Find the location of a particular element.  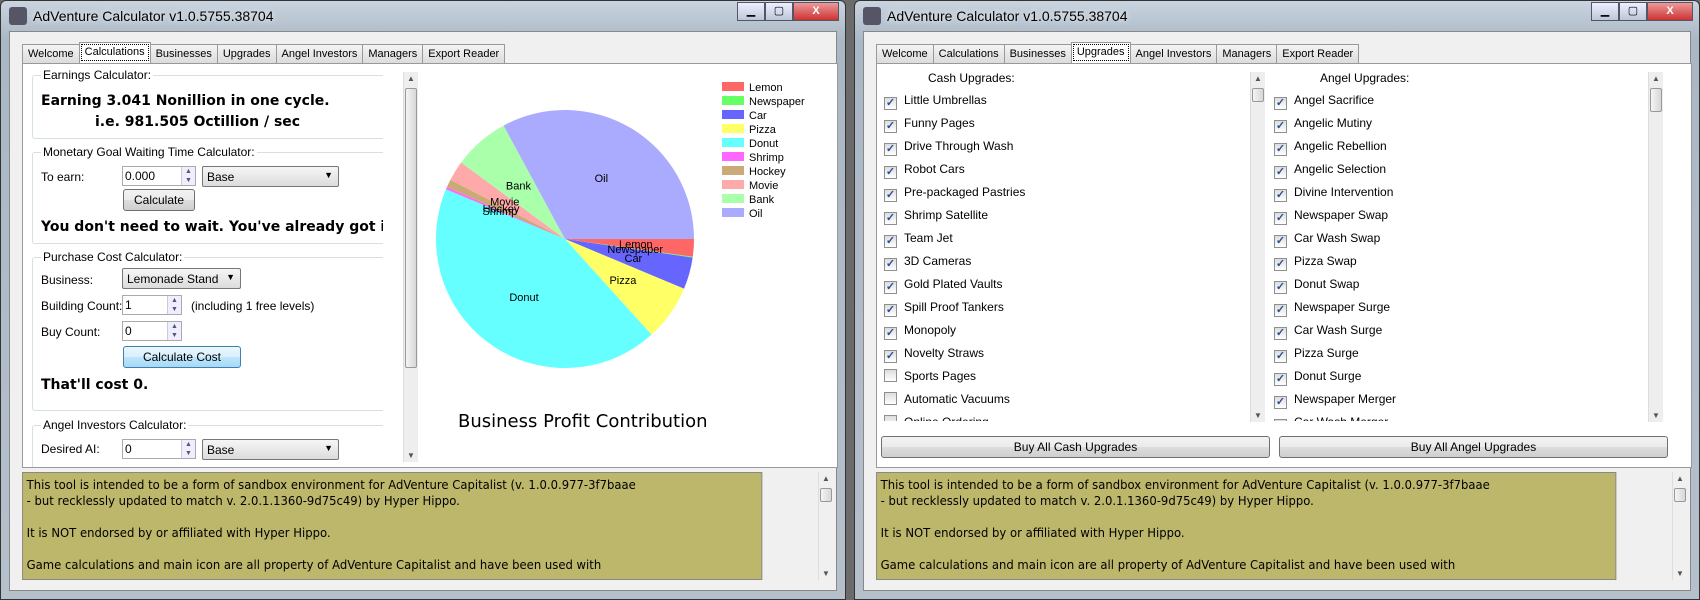

calculate-button: Calculate is located at coordinates (159, 200).